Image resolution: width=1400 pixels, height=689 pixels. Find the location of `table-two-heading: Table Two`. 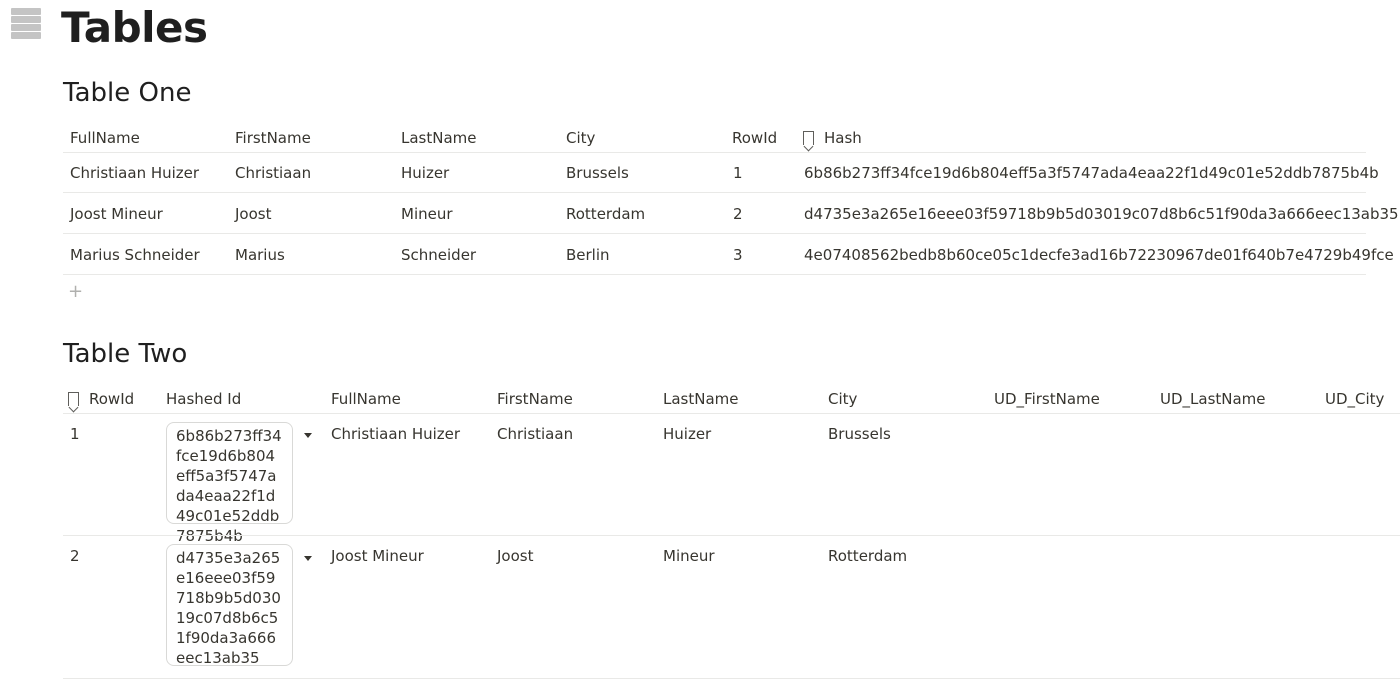

table-two-heading: Table Two is located at coordinates (125, 354).